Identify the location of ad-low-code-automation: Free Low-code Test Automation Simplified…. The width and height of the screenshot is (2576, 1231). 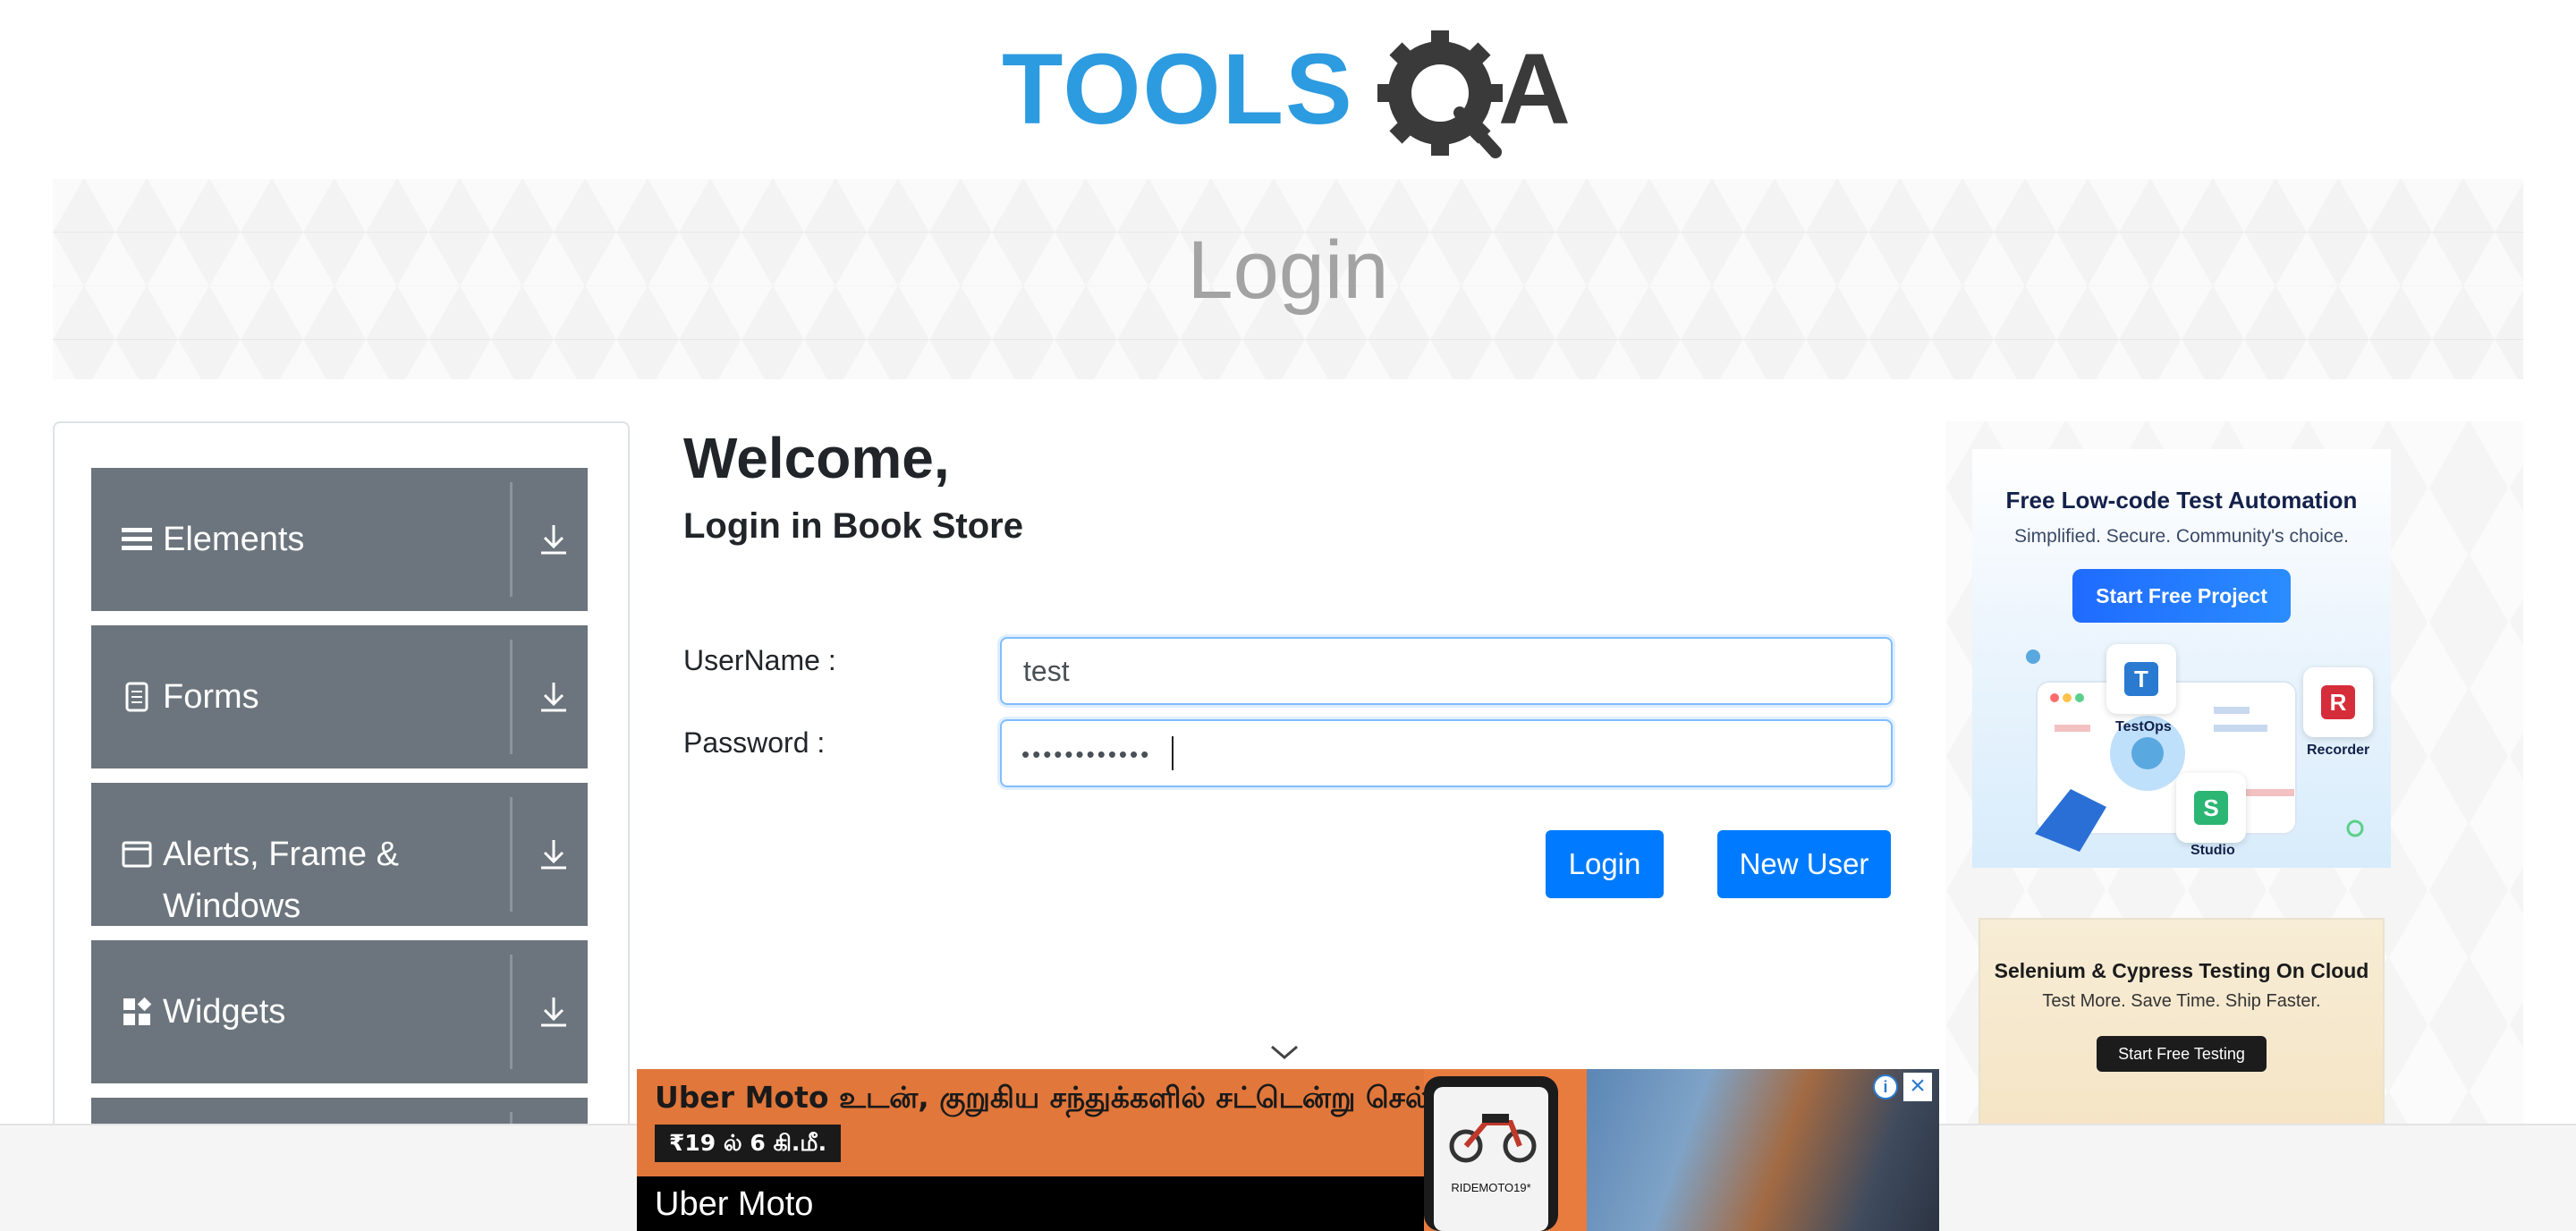
(2181, 658).